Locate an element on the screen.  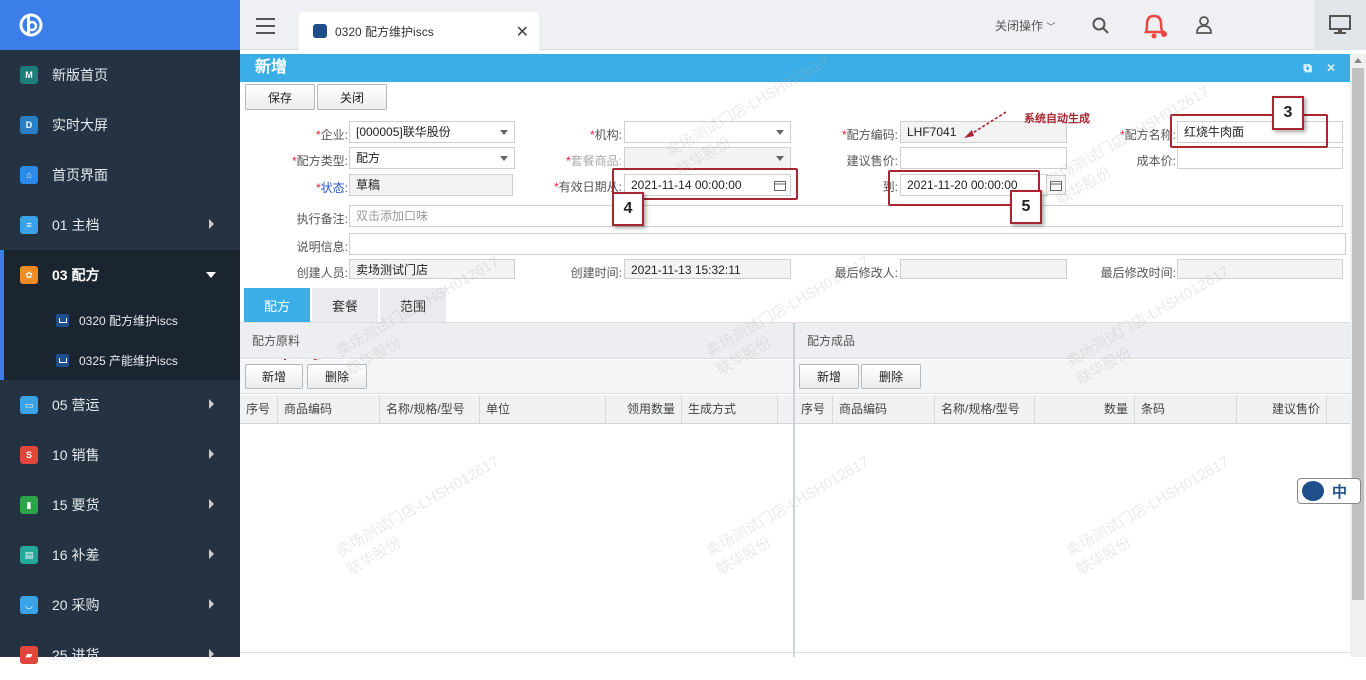
recipe-icon: ✿ is located at coordinates (29, 275).